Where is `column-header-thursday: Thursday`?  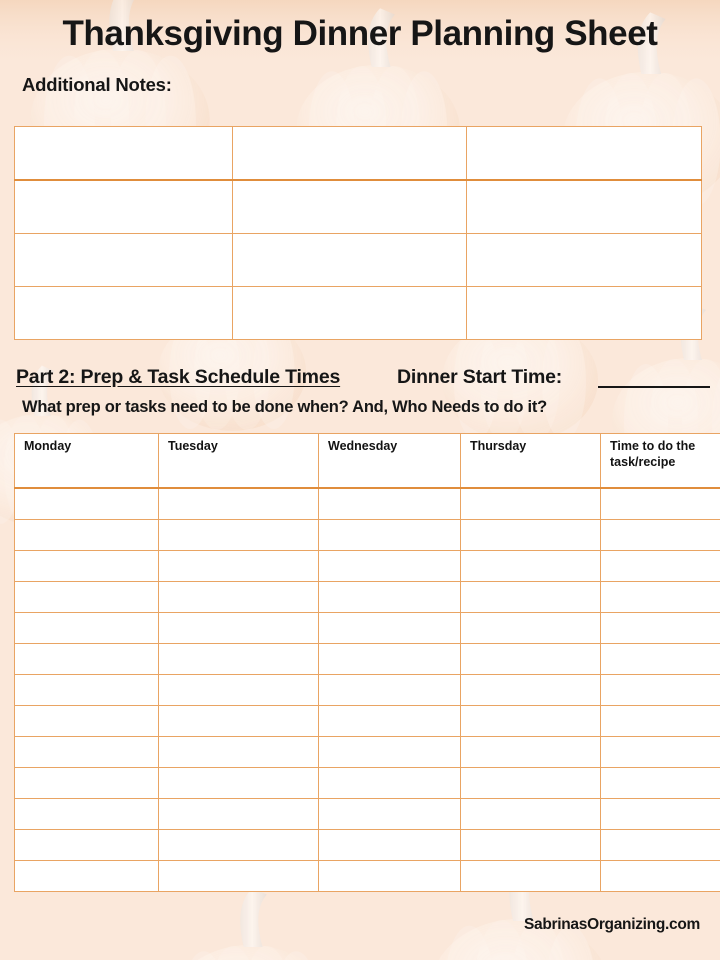
column-header-thursday: Thursday is located at coordinates (530, 461).